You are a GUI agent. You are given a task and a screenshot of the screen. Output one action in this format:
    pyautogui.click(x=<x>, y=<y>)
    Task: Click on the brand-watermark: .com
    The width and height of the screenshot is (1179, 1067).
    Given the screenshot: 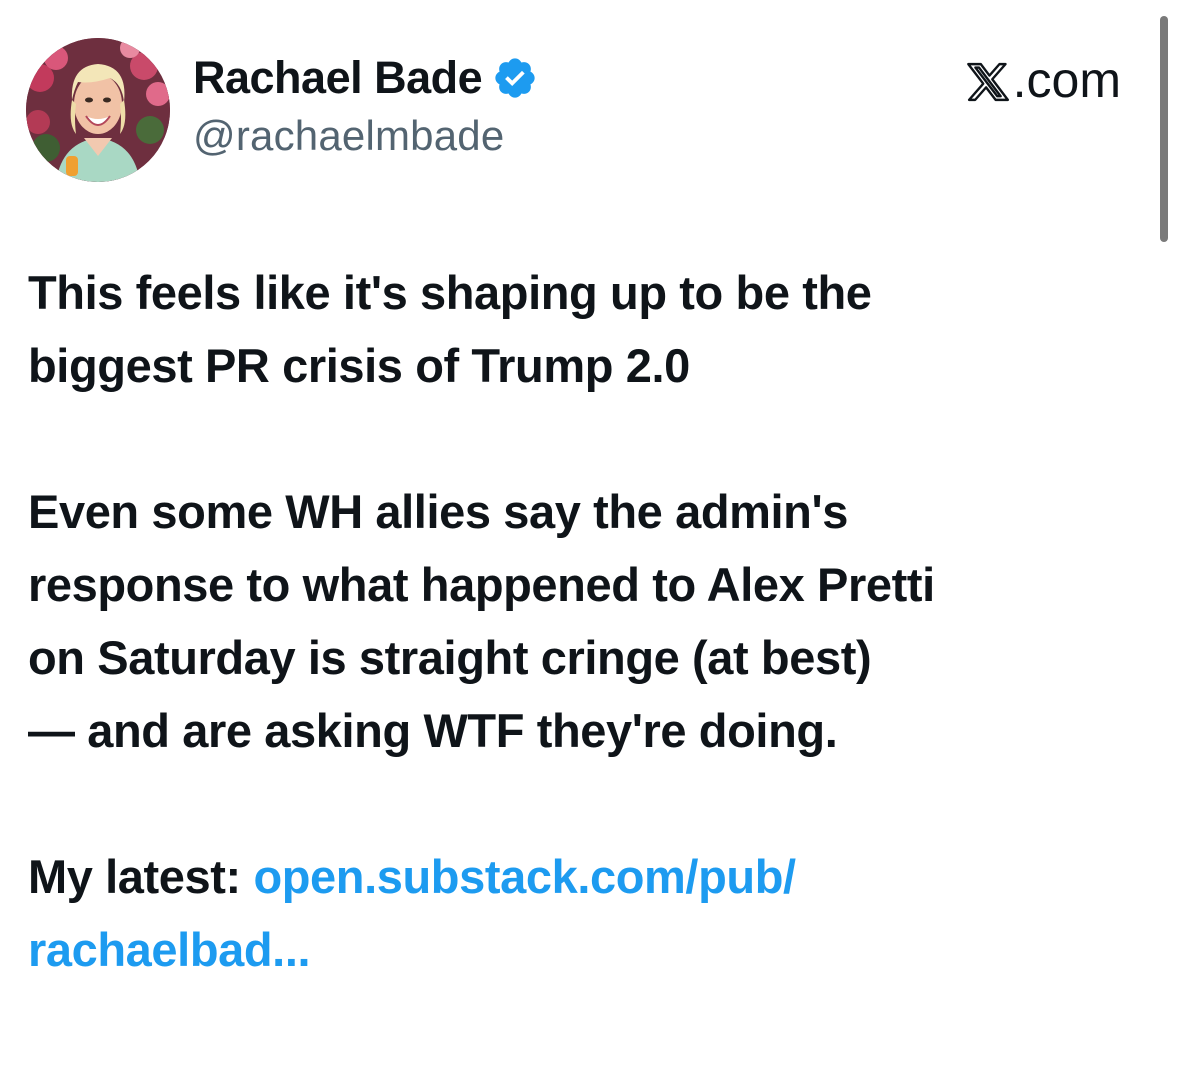 What is the action you would take?
    pyautogui.click(x=1043, y=80)
    